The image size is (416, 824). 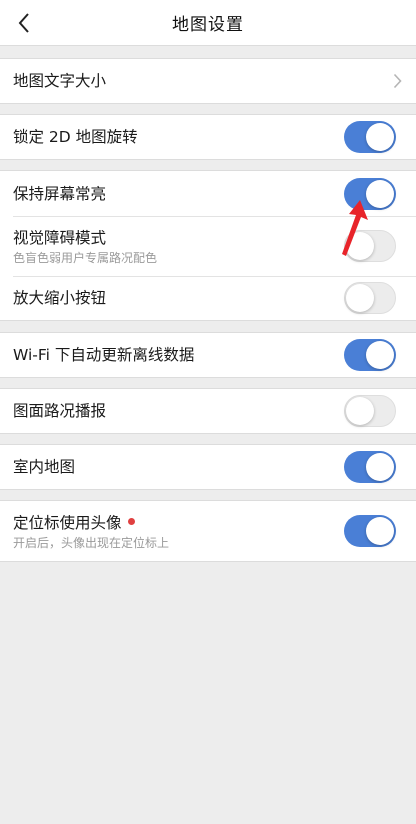 What do you see at coordinates (60, 81) in the screenshot?
I see `row-label: 地图文字大小` at bounding box center [60, 81].